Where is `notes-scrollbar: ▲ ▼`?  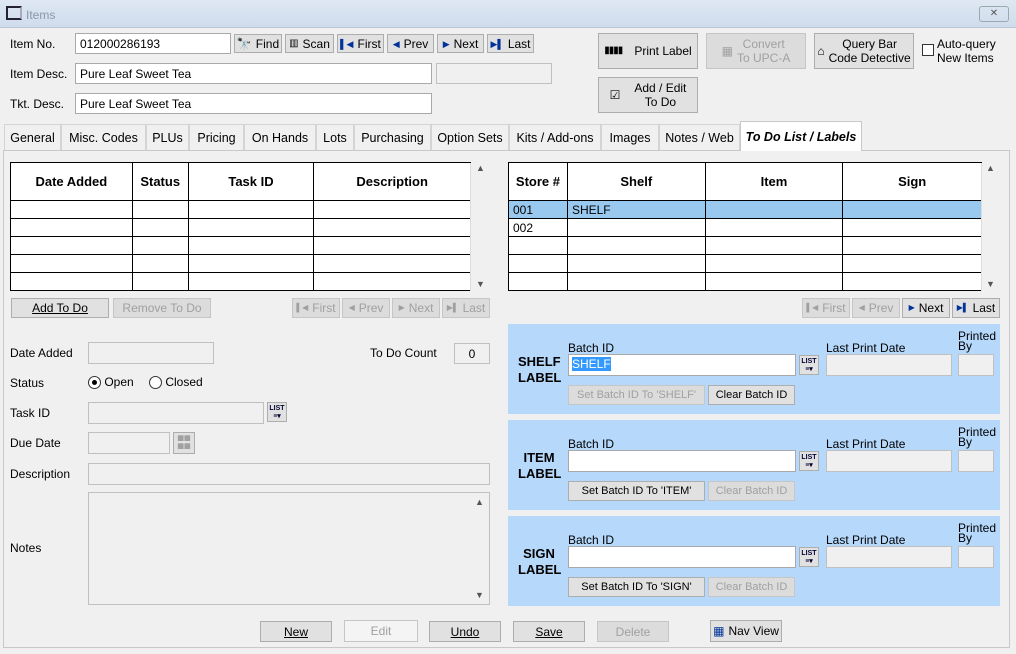 notes-scrollbar: ▲ ▼ is located at coordinates (479, 548).